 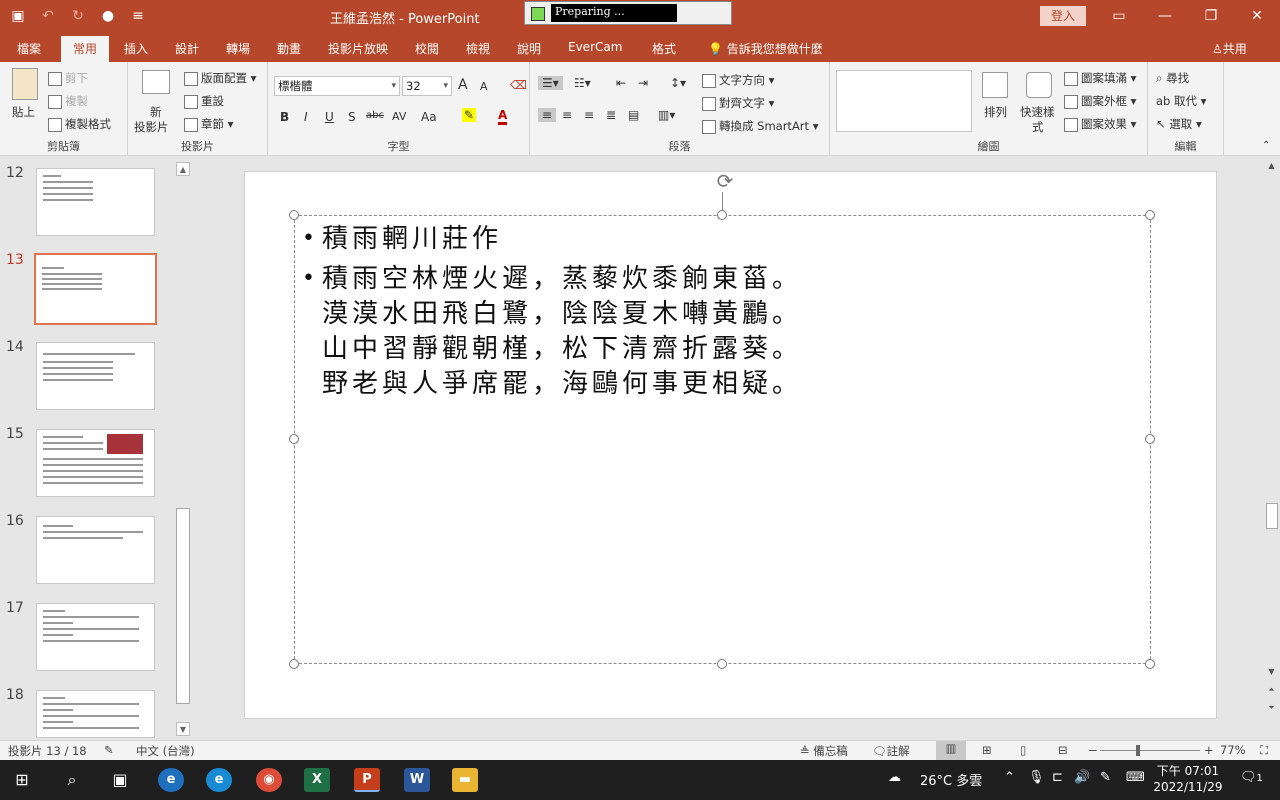 I want to click on network-icon: ⊏, so click(x=1057, y=777).